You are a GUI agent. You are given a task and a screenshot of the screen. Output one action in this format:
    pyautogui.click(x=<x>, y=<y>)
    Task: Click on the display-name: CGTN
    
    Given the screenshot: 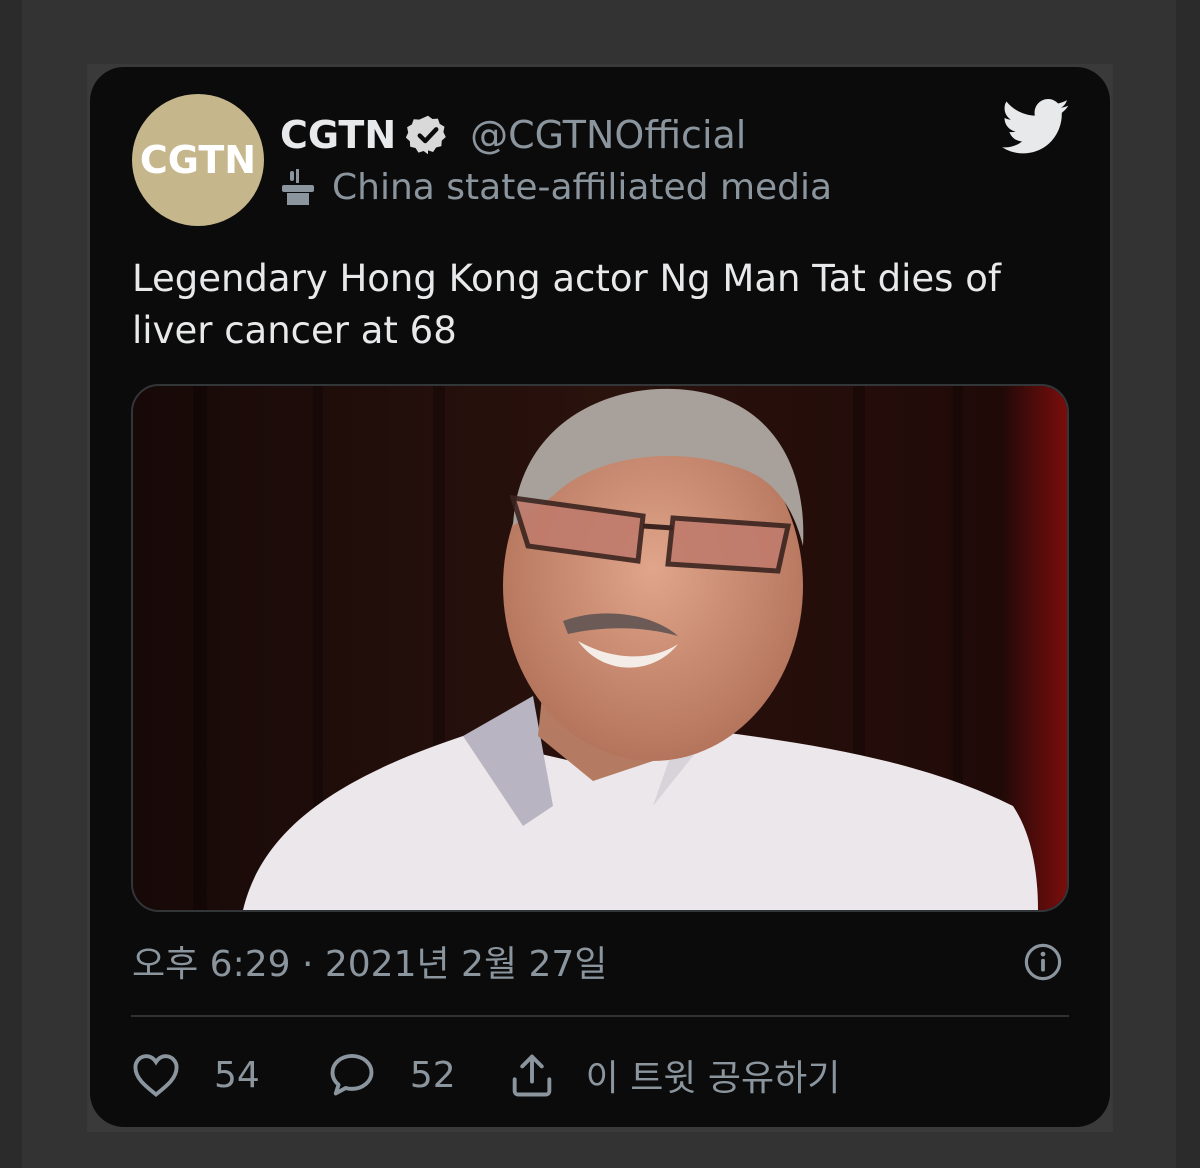 What is the action you would take?
    pyautogui.click(x=338, y=135)
    